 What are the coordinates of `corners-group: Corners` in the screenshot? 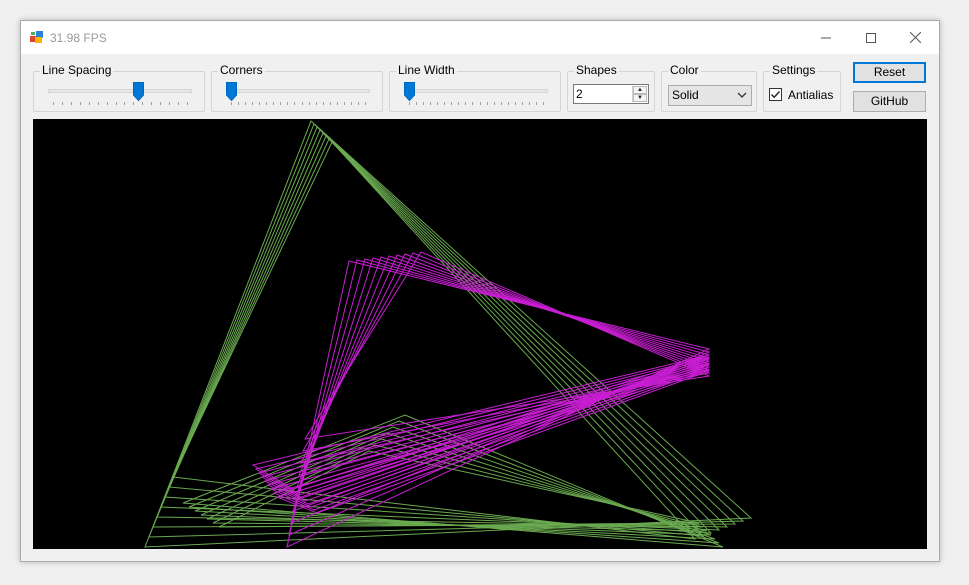 It's located at (297, 87).